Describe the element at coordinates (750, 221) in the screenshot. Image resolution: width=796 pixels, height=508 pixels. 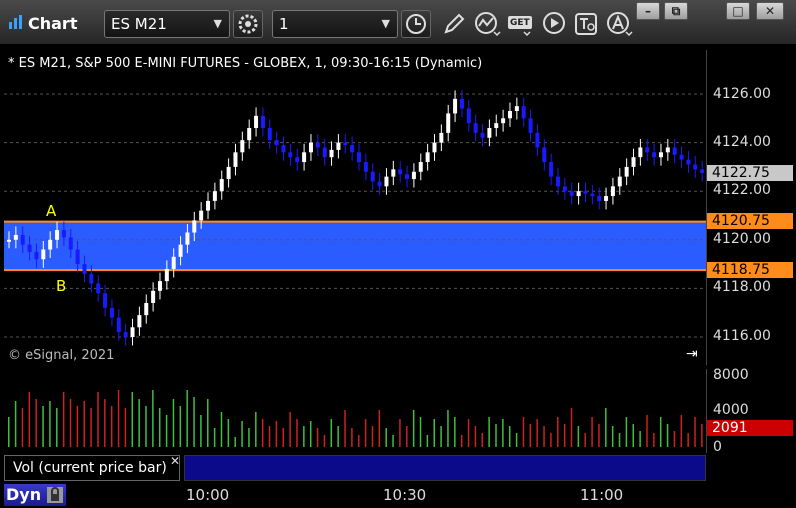
I see `zone-top-tag: 4120.75` at that location.